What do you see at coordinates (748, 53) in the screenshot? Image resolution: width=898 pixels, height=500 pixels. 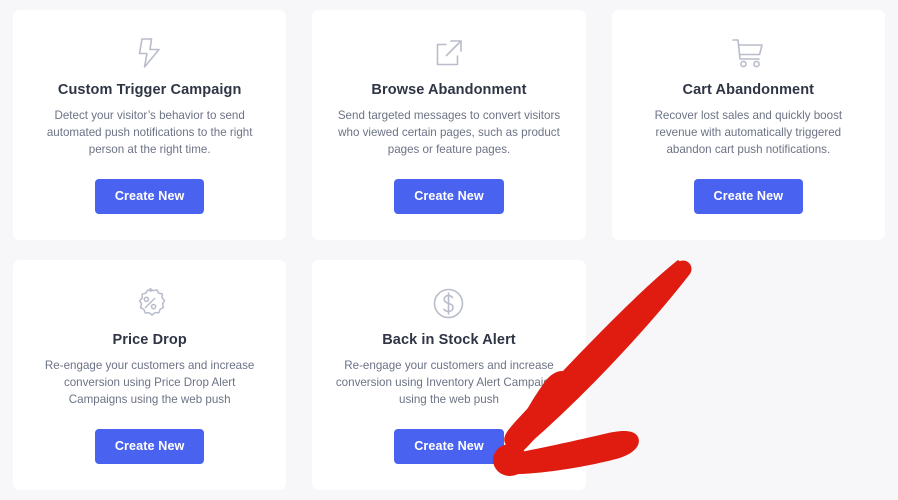 I see `shopping-cart-icon` at bounding box center [748, 53].